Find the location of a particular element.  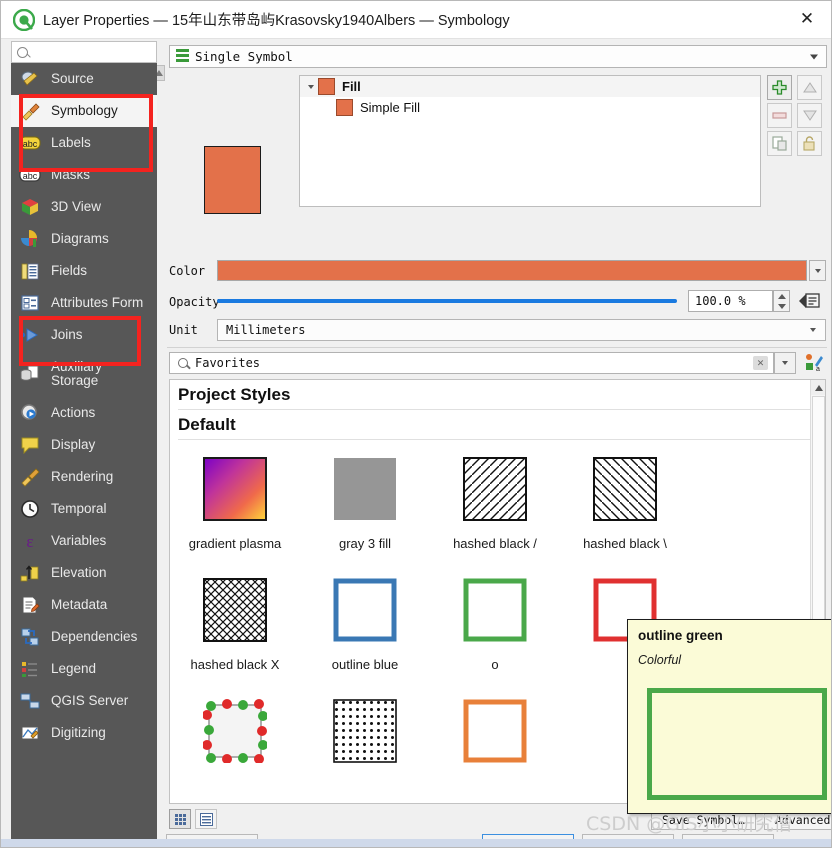

sidebar-item-label: Masks is located at coordinates (71, 174).